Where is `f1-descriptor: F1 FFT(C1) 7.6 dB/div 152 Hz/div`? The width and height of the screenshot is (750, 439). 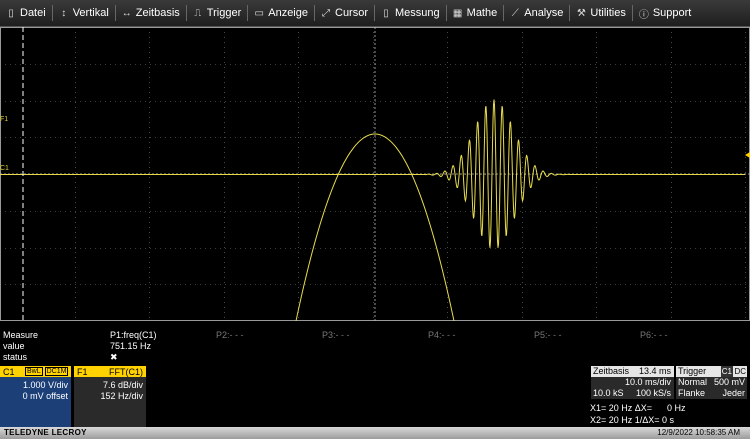
f1-descriptor: F1 FFT(C1) 7.6 dB/div 152 Hz/div is located at coordinates (110, 397).